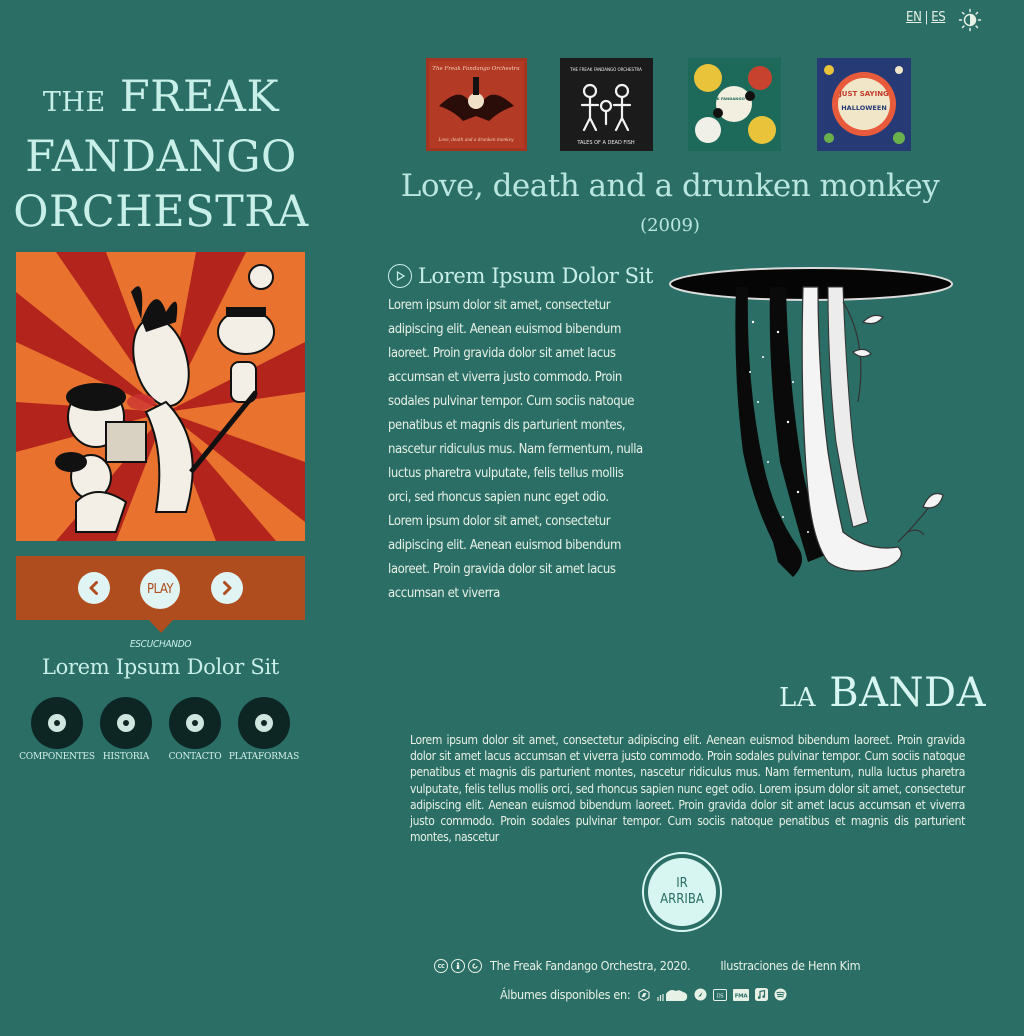  I want to click on cc-icon: cc, so click(441, 965).